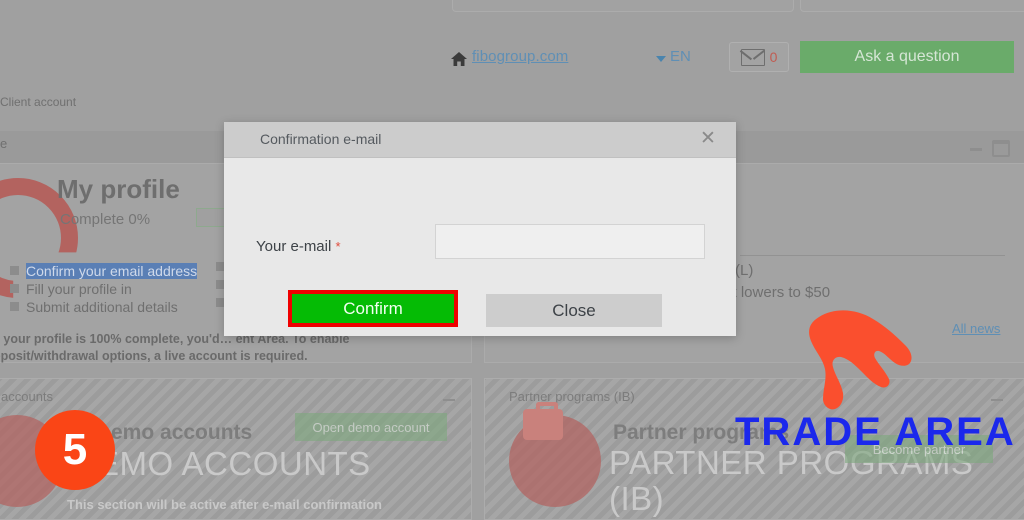 The height and width of the screenshot is (520, 1024). Describe the element at coordinates (773, 57) in the screenshot. I see `message-count: 0` at that location.